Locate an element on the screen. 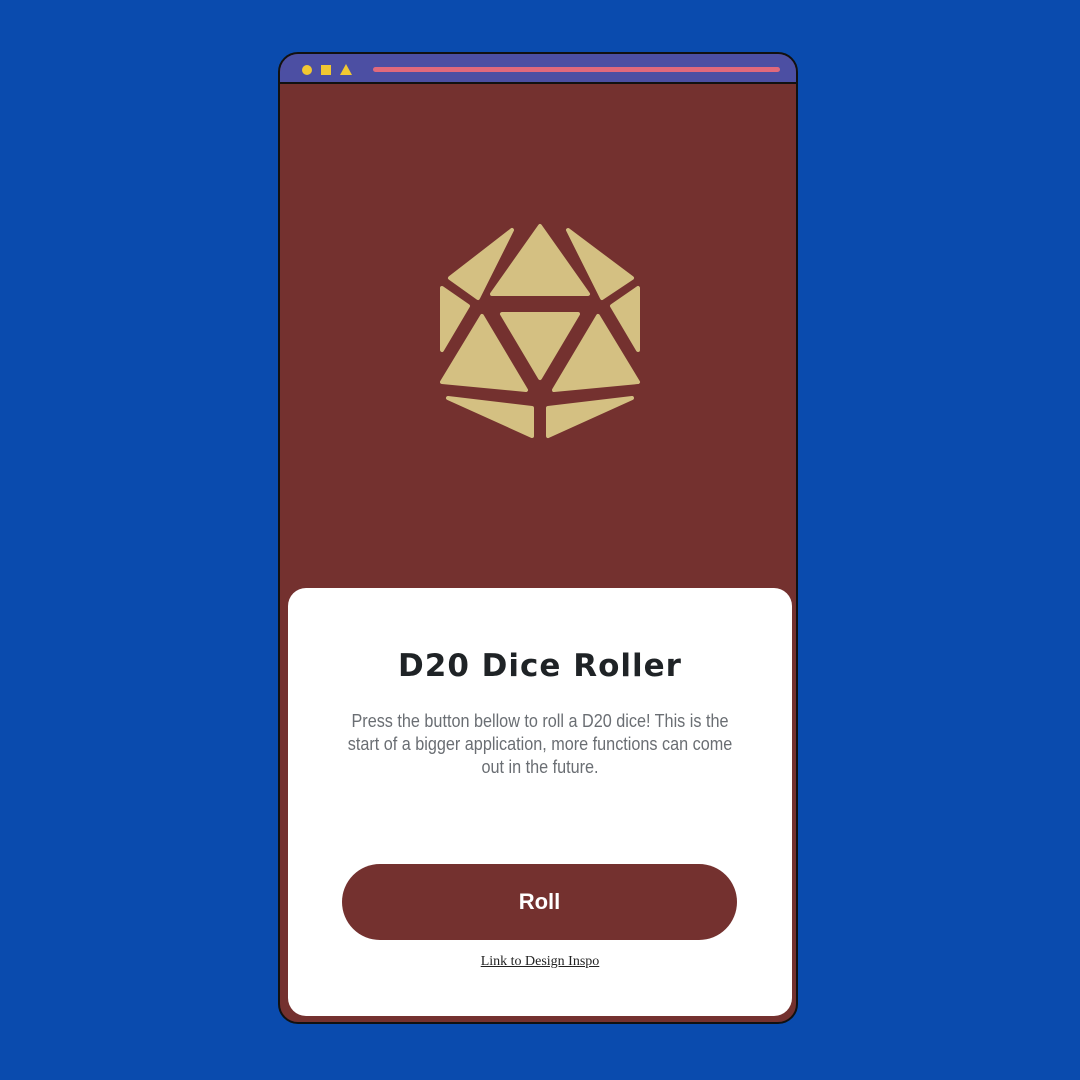  roll-button: Roll is located at coordinates (539, 902).